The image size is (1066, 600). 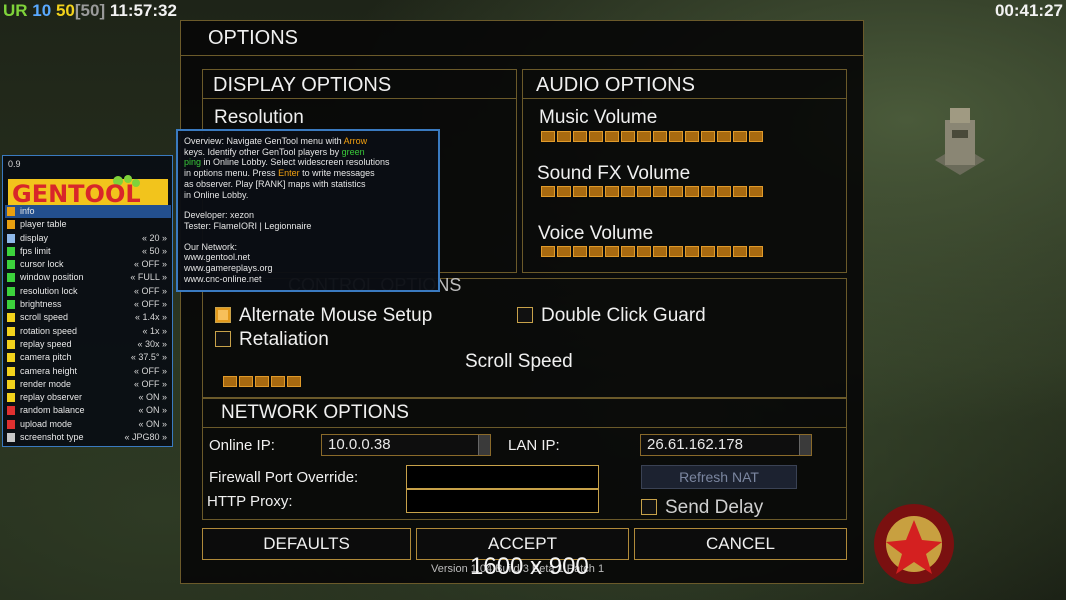 What do you see at coordinates (88, 437) in the screenshot?
I see `gentool-item: screenshot type « JPG80 »` at bounding box center [88, 437].